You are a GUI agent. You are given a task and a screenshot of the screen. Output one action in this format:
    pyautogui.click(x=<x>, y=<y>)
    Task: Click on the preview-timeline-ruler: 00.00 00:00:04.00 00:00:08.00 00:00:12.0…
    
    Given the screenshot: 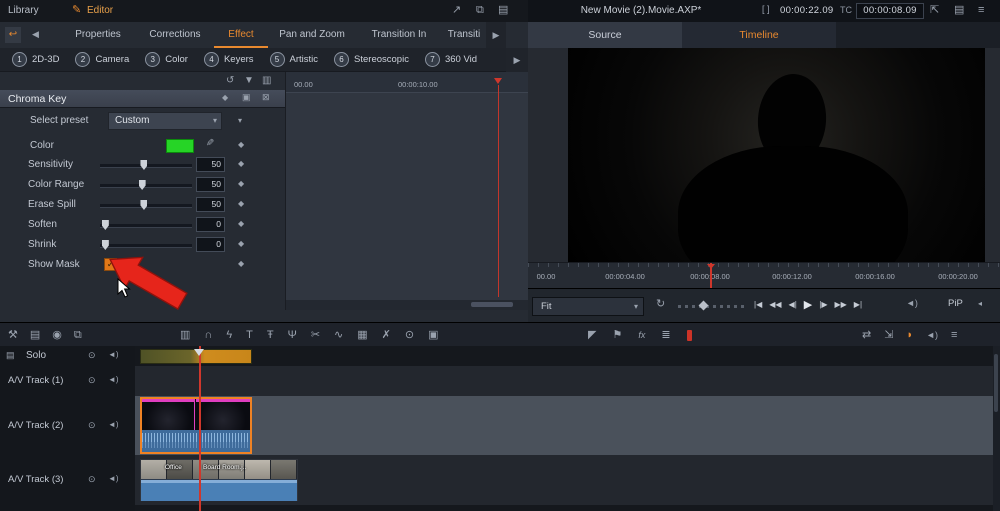 What is the action you would take?
    pyautogui.click(x=764, y=275)
    